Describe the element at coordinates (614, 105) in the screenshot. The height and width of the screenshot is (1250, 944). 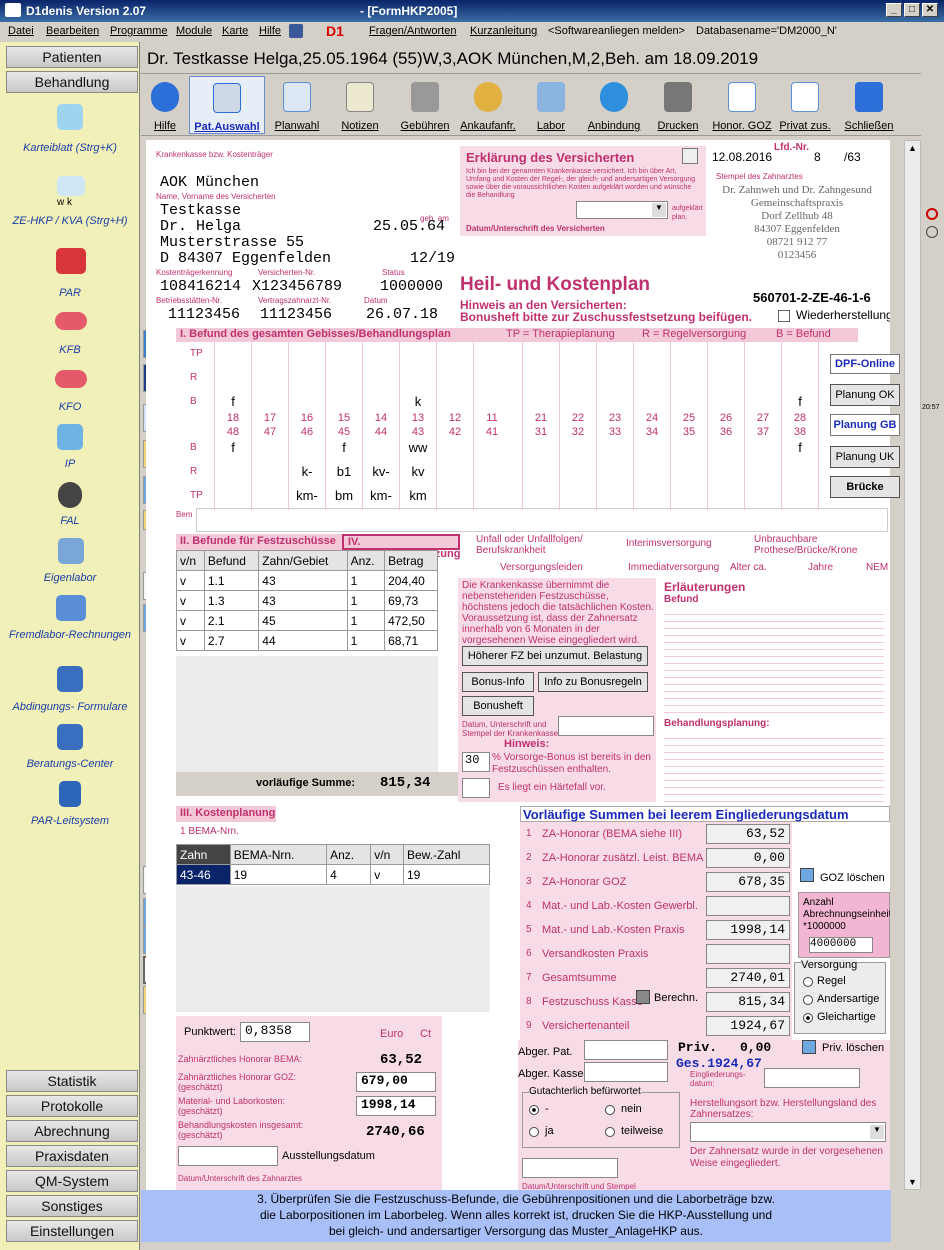
I see `anbindung-button: Anbindung` at that location.